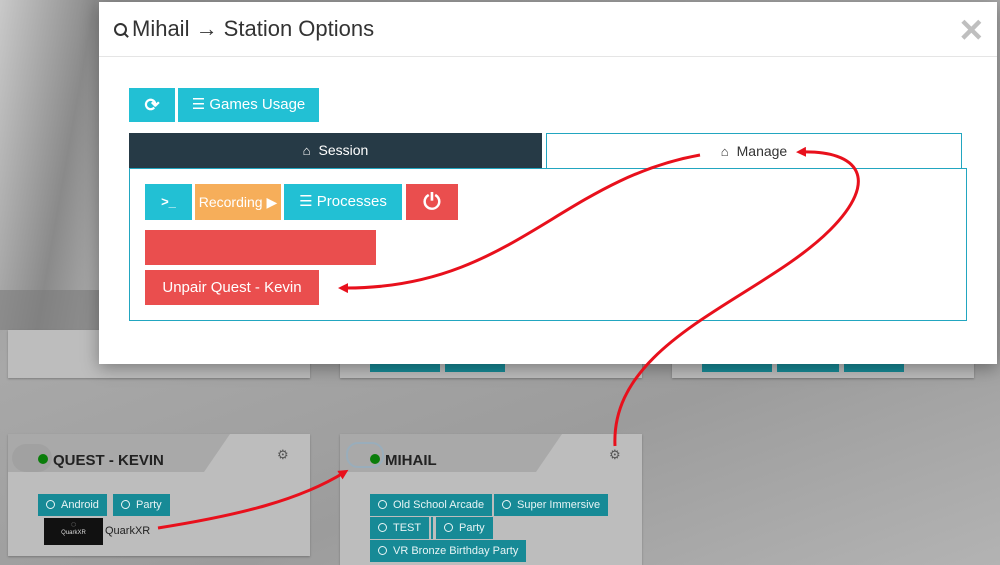  Describe the element at coordinates (432, 528) in the screenshot. I see `tag-separator` at that location.